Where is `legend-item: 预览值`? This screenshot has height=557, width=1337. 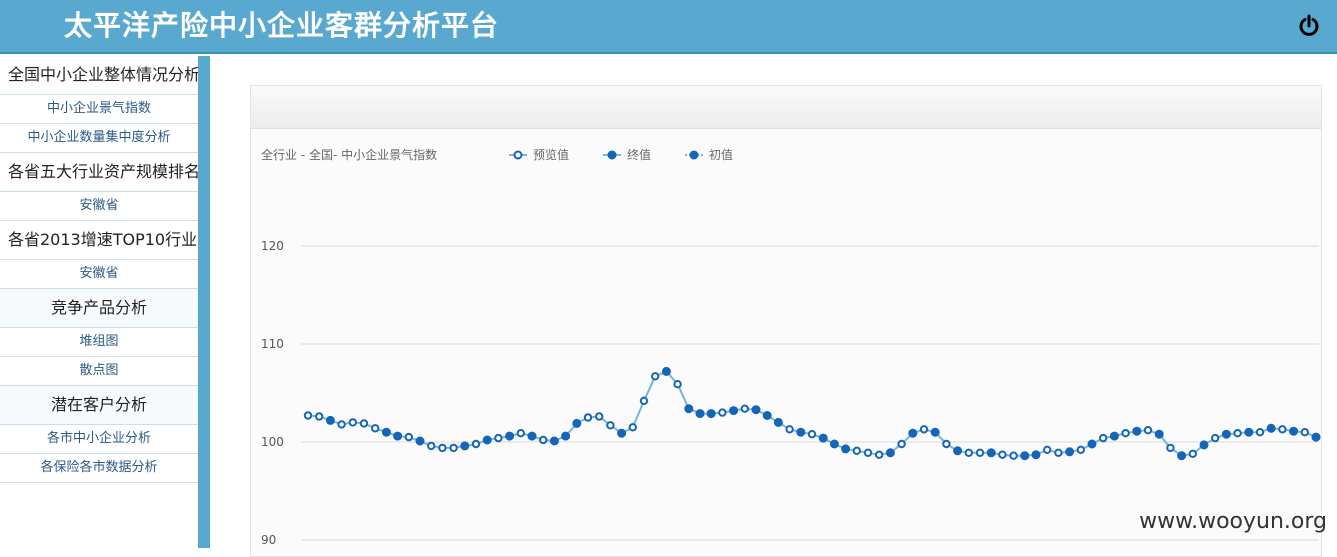
legend-item: 预览值 is located at coordinates (539, 154).